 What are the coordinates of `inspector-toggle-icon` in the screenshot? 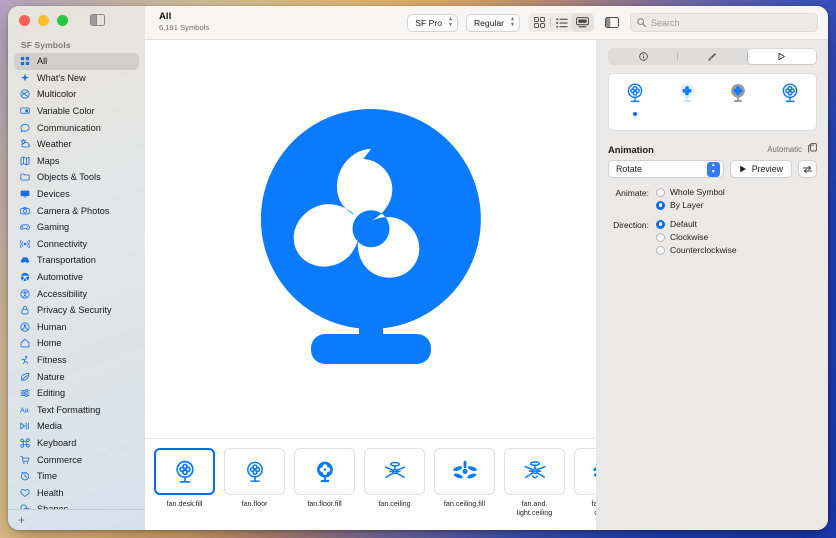 It's located at (612, 22).